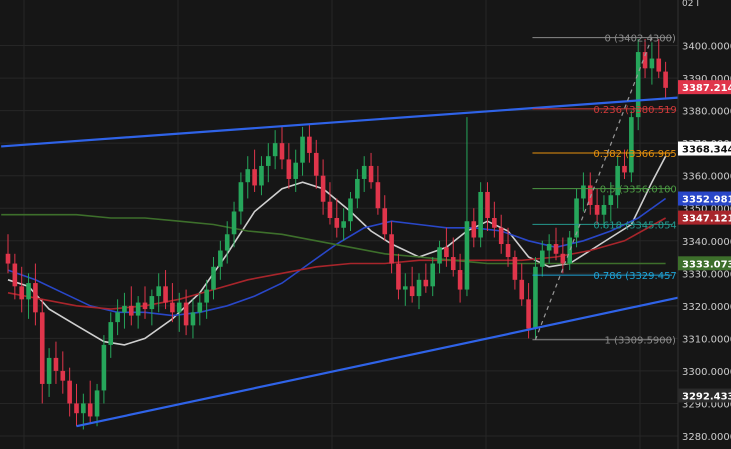  I want to click on price-axis-tick-label: 3380.0000, so click(706, 112).